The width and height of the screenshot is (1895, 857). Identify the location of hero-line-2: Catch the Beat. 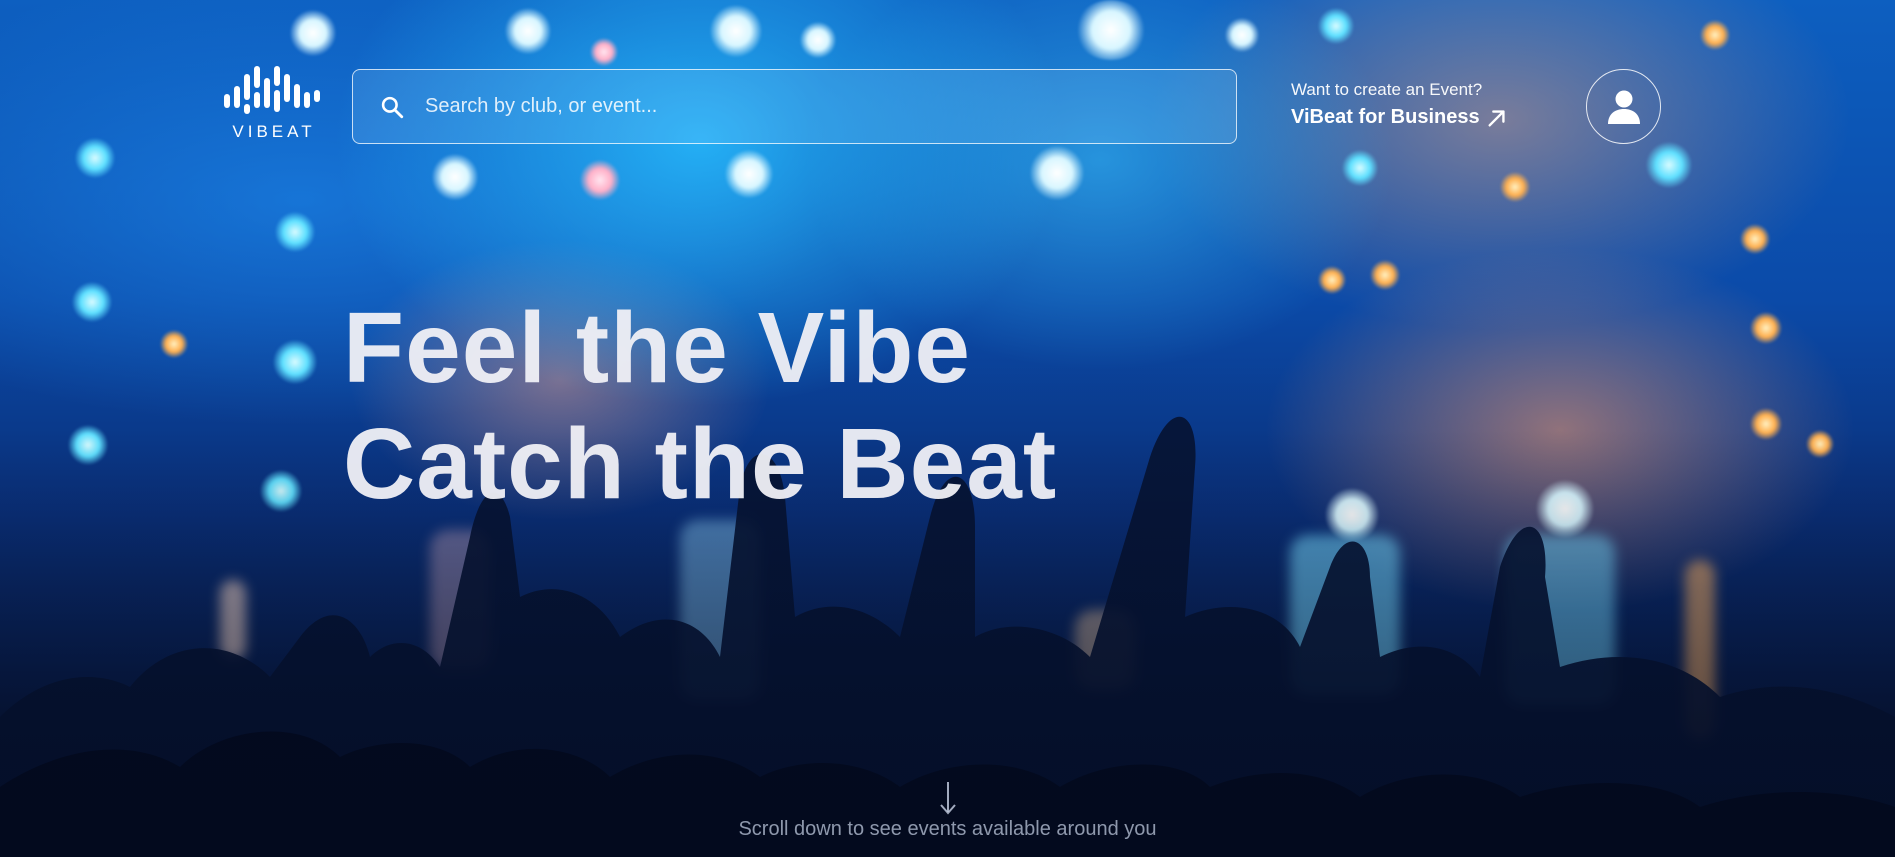
(700, 464).